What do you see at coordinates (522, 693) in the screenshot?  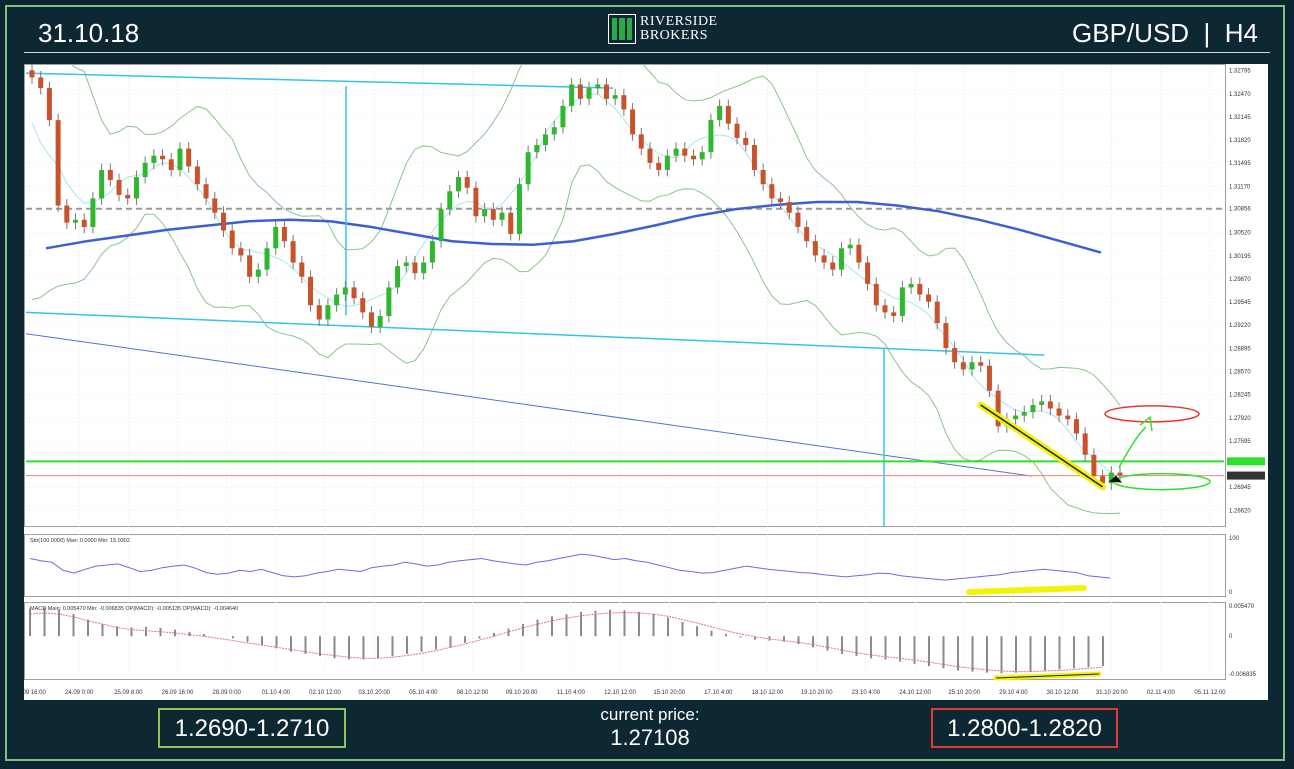 I see `x-tick-label: 09.10 20:00` at bounding box center [522, 693].